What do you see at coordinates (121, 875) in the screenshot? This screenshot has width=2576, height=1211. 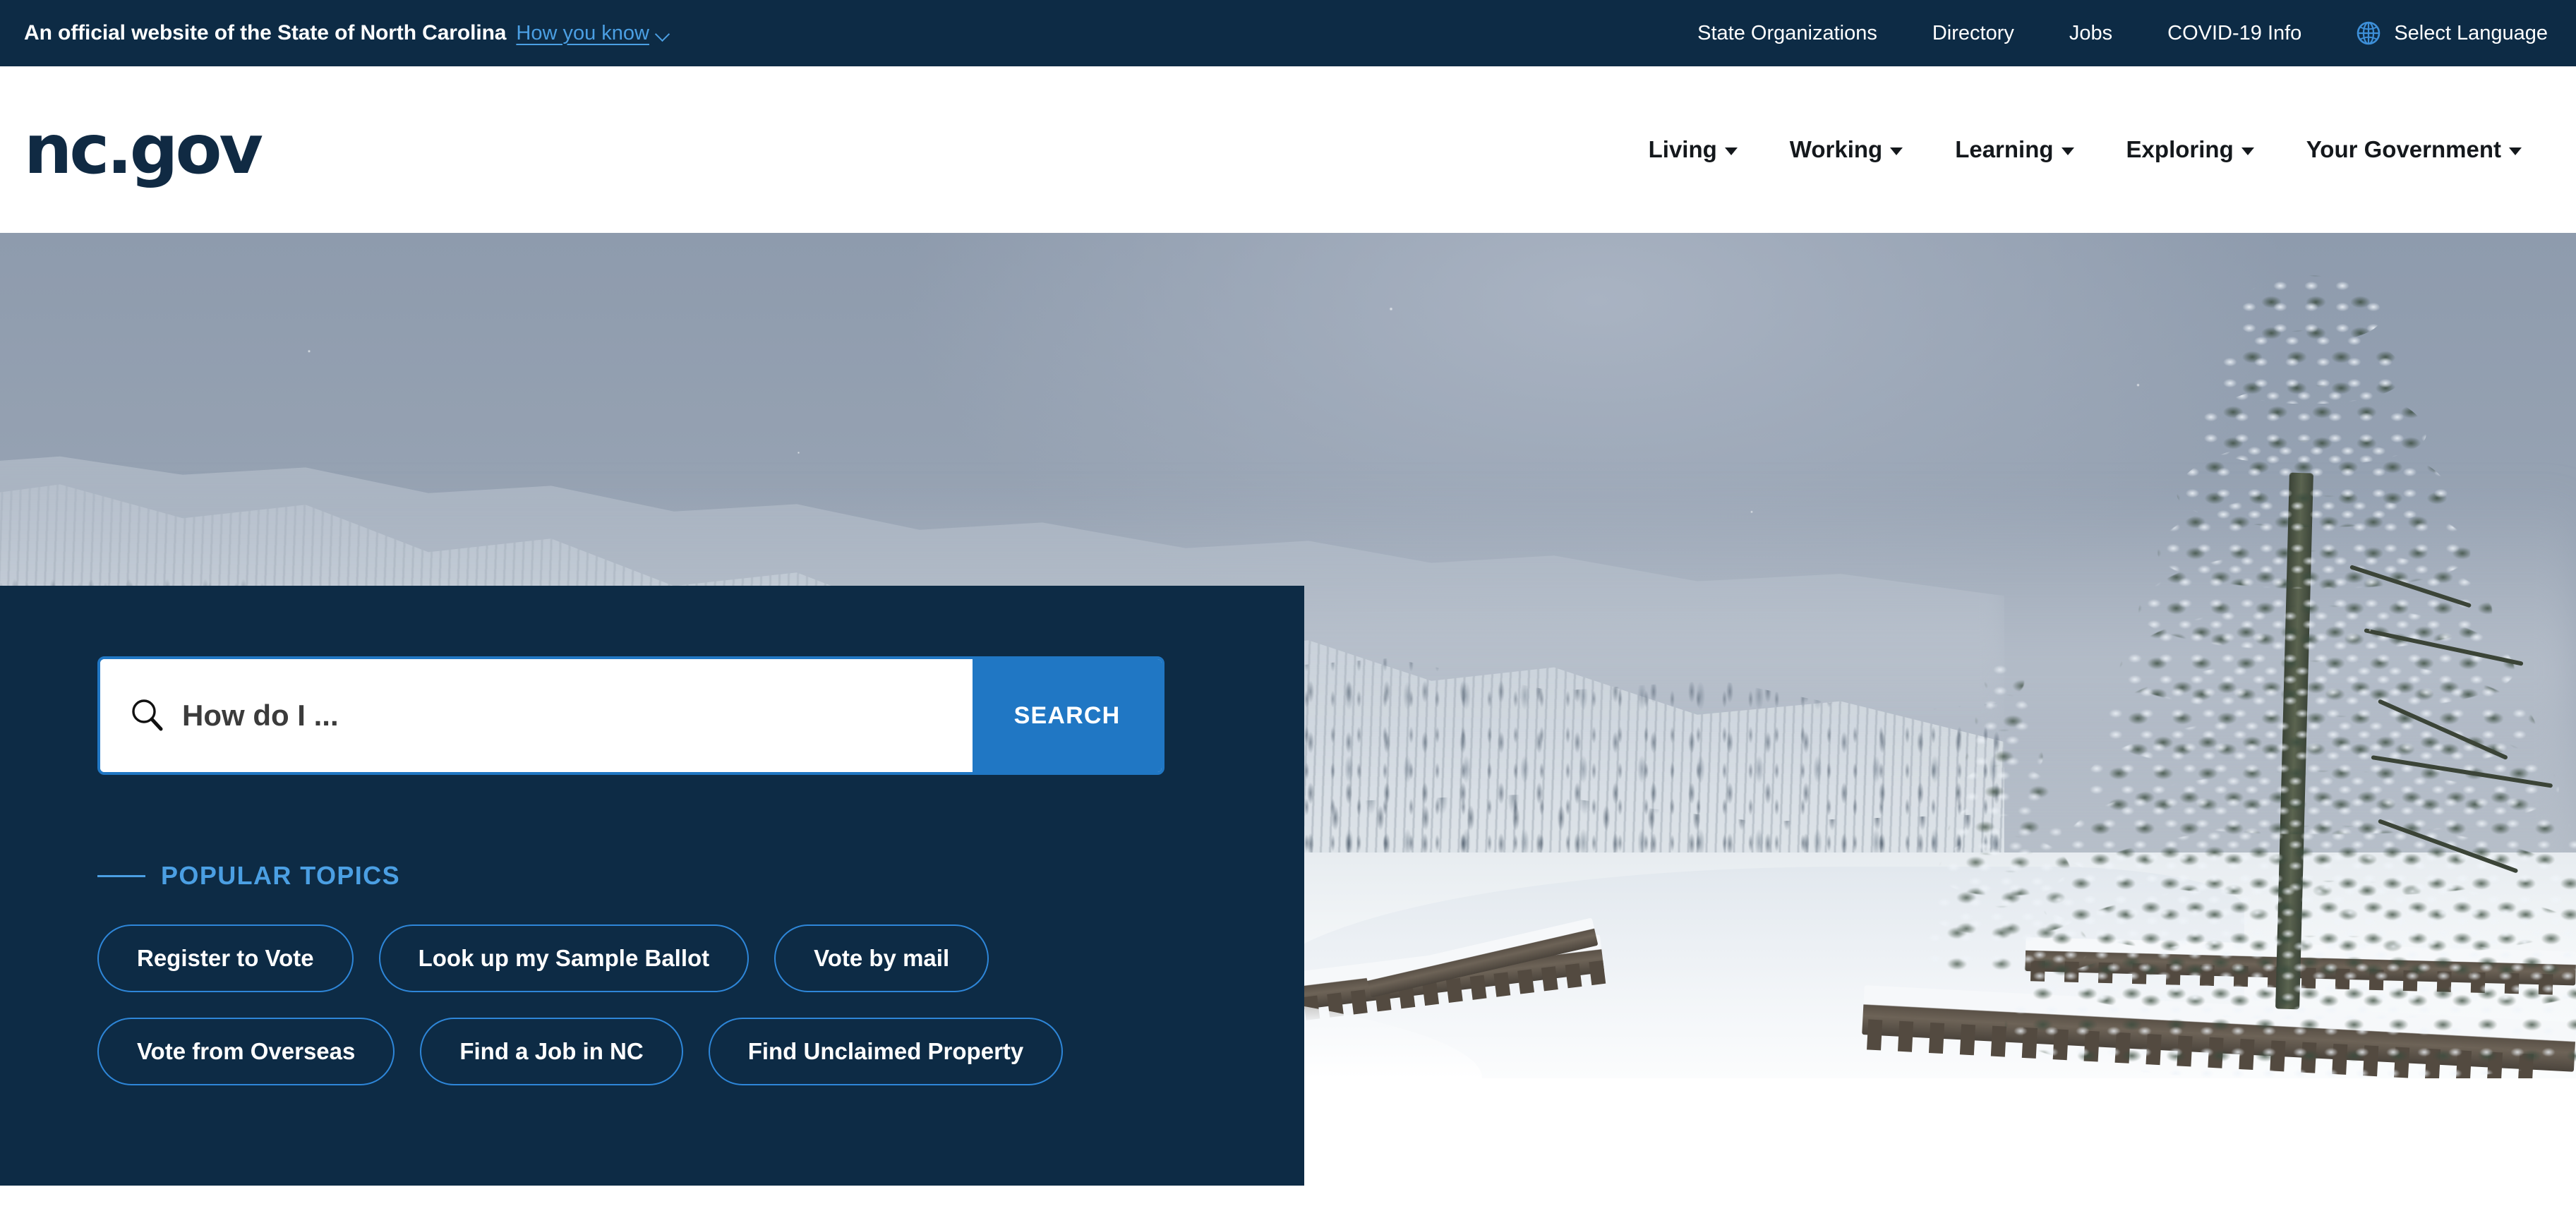 I see `popular-topics-rule` at bounding box center [121, 875].